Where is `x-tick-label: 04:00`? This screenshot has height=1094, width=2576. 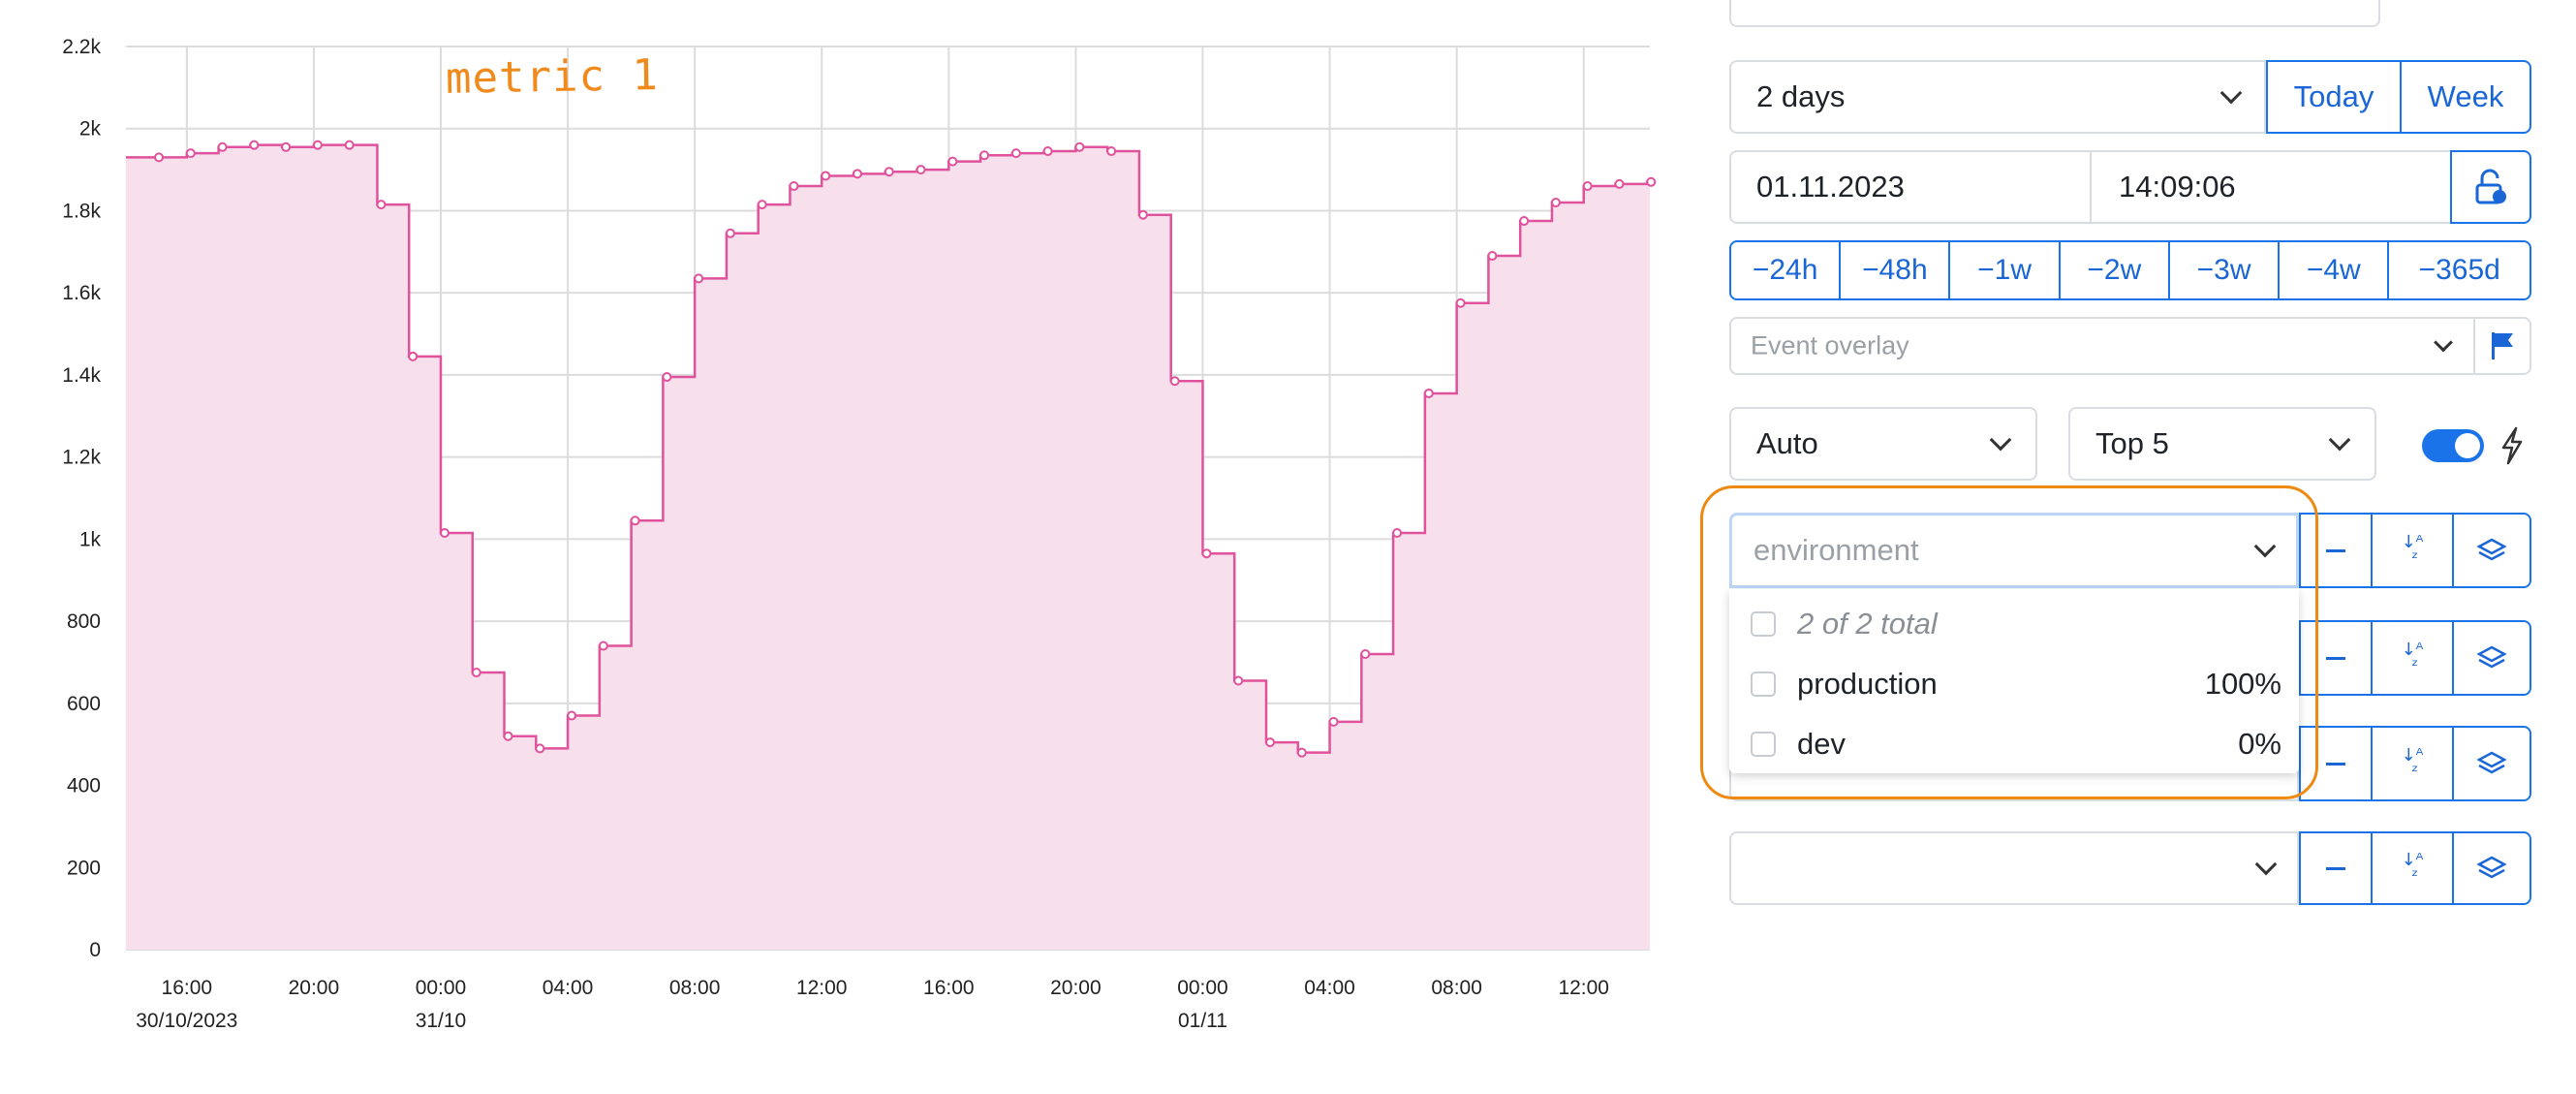
x-tick-label: 04:00 is located at coordinates (568, 988).